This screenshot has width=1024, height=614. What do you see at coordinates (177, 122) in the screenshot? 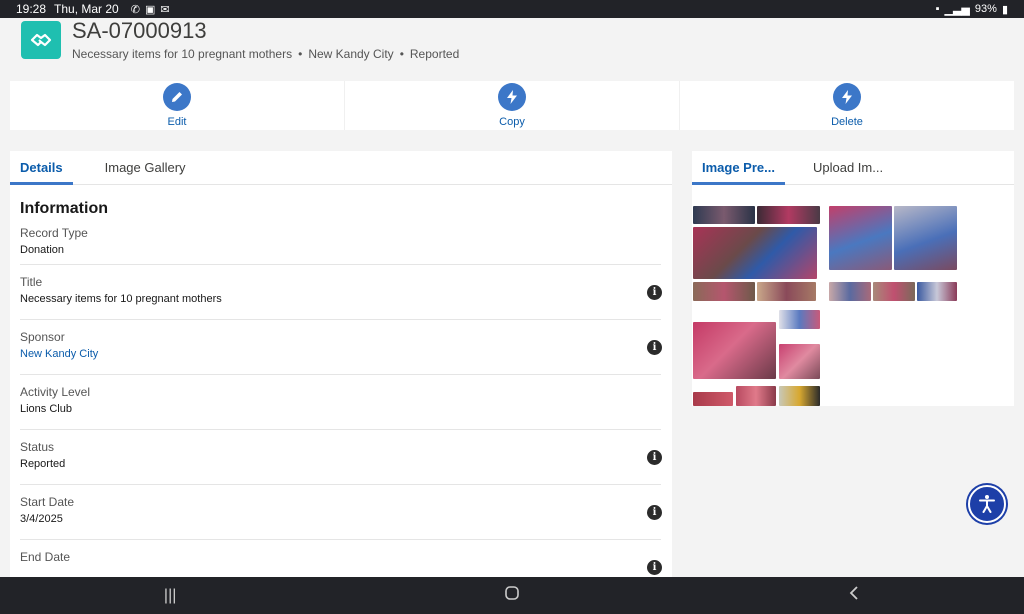
I see `edit-button-label: Edit` at bounding box center [177, 122].